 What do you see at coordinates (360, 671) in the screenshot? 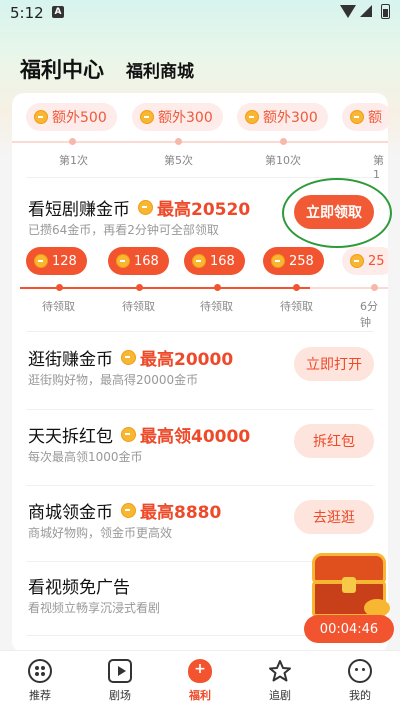
I see `profile-face-icon` at bounding box center [360, 671].